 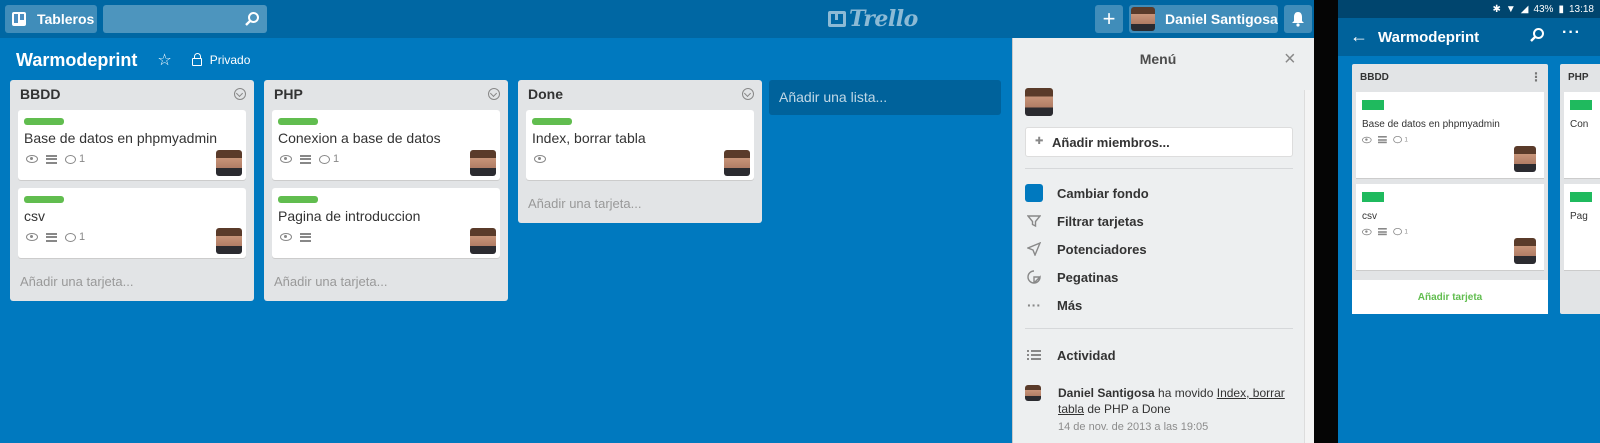 I want to click on card: Index, borrar tabla, so click(x=640, y=145).